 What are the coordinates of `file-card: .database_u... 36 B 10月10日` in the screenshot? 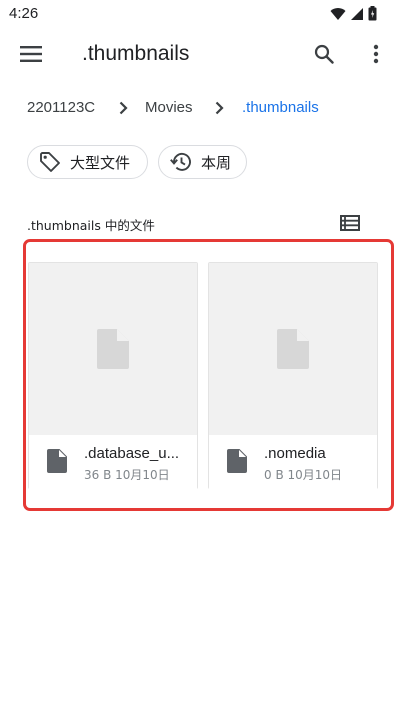 It's located at (113, 376).